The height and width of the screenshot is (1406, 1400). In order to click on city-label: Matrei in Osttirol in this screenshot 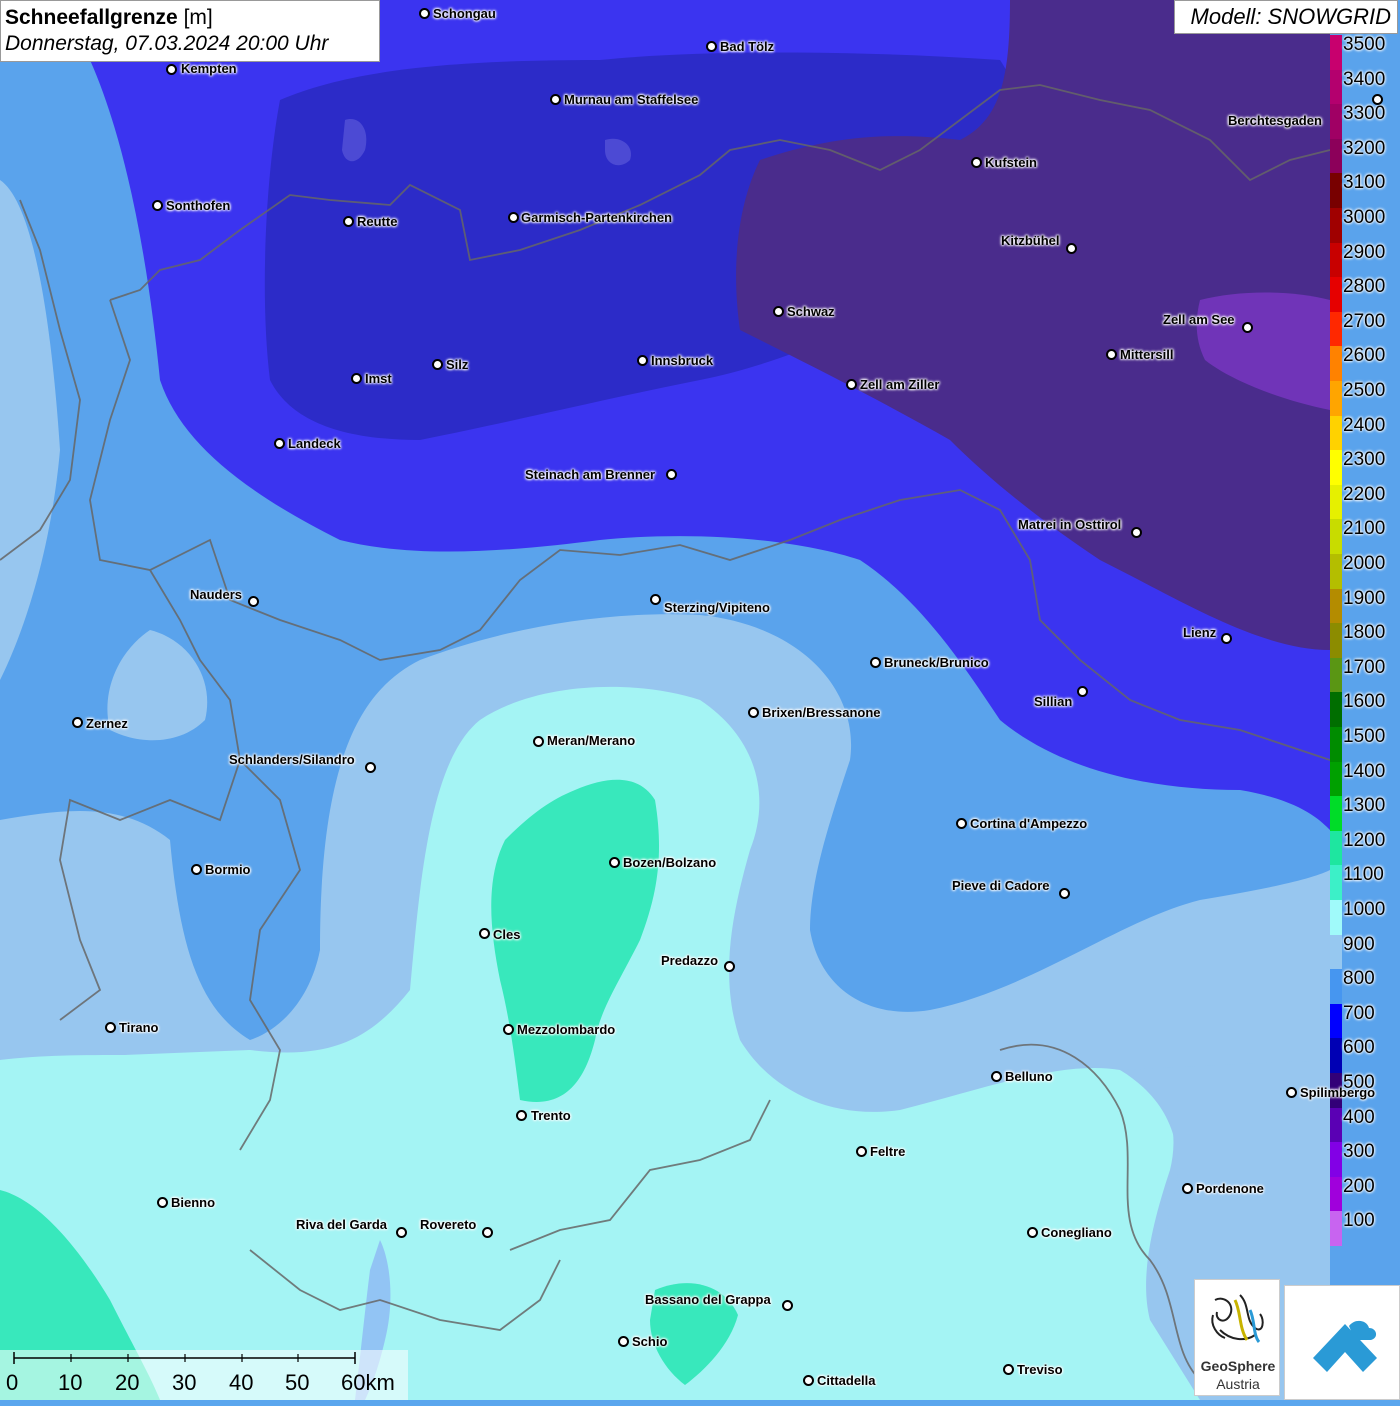, I will do `click(1070, 524)`.